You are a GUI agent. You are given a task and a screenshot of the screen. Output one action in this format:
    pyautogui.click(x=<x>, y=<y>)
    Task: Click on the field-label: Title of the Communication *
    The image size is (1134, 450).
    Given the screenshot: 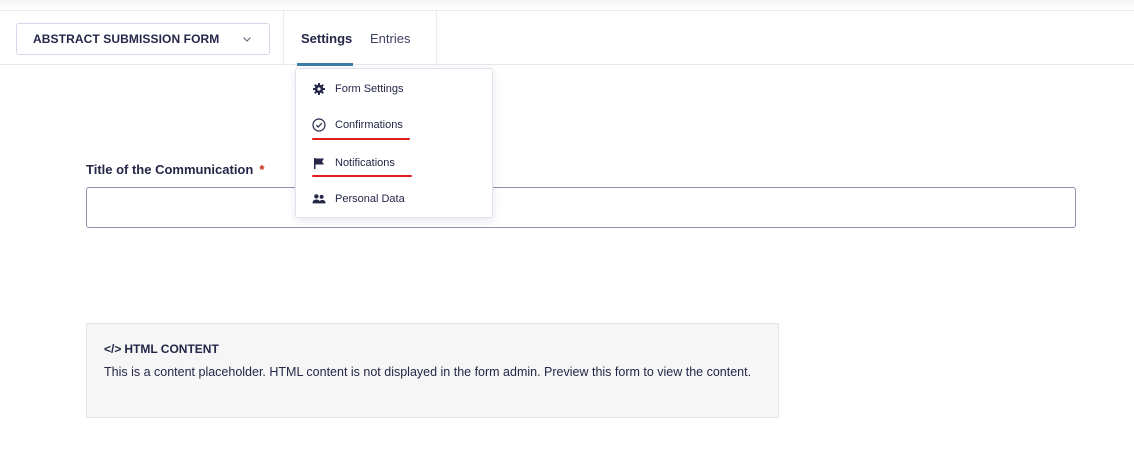 What is the action you would take?
    pyautogui.click(x=175, y=169)
    